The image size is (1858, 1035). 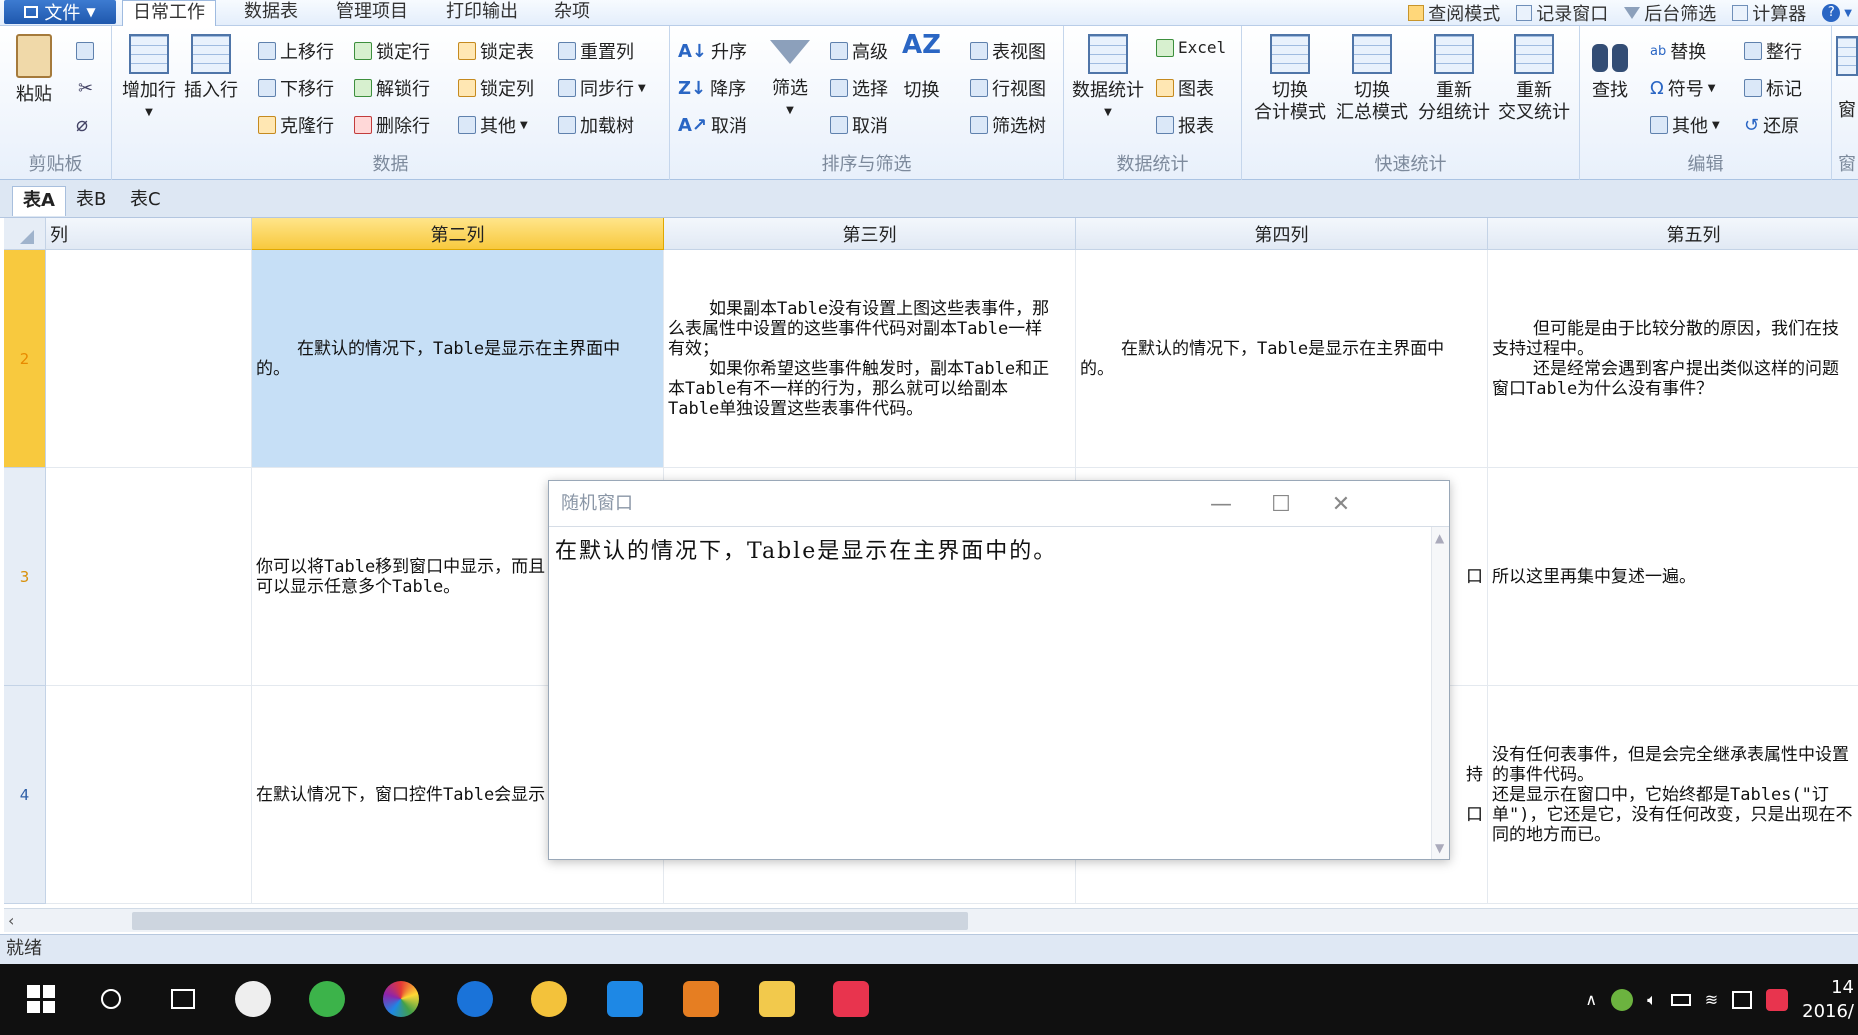 What do you see at coordinates (859, 51) in the screenshot?
I see `advanced-filter-button: 高级` at bounding box center [859, 51].